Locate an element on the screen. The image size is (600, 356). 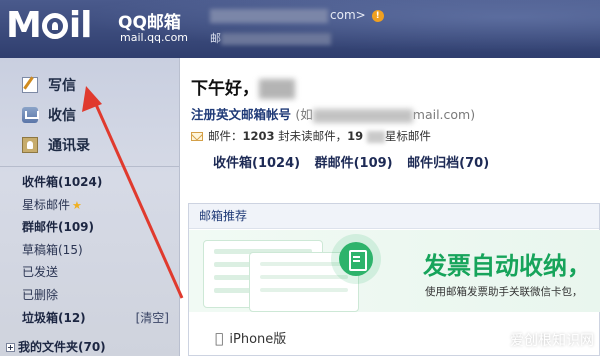
folder-starred: 星标邮件 ★ is located at coordinates (100, 205).